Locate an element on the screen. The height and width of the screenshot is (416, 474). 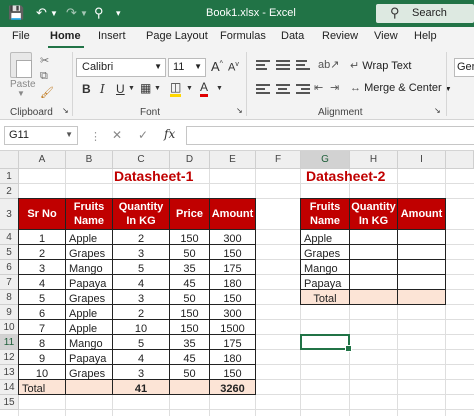
active-cell-selection is located at coordinates (326, 343).